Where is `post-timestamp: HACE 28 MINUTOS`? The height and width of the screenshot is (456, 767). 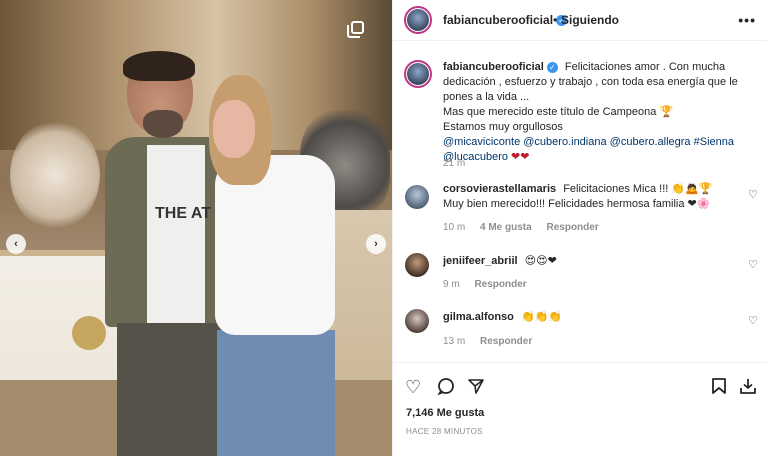 post-timestamp: HACE 28 MINUTOS is located at coordinates (444, 431).